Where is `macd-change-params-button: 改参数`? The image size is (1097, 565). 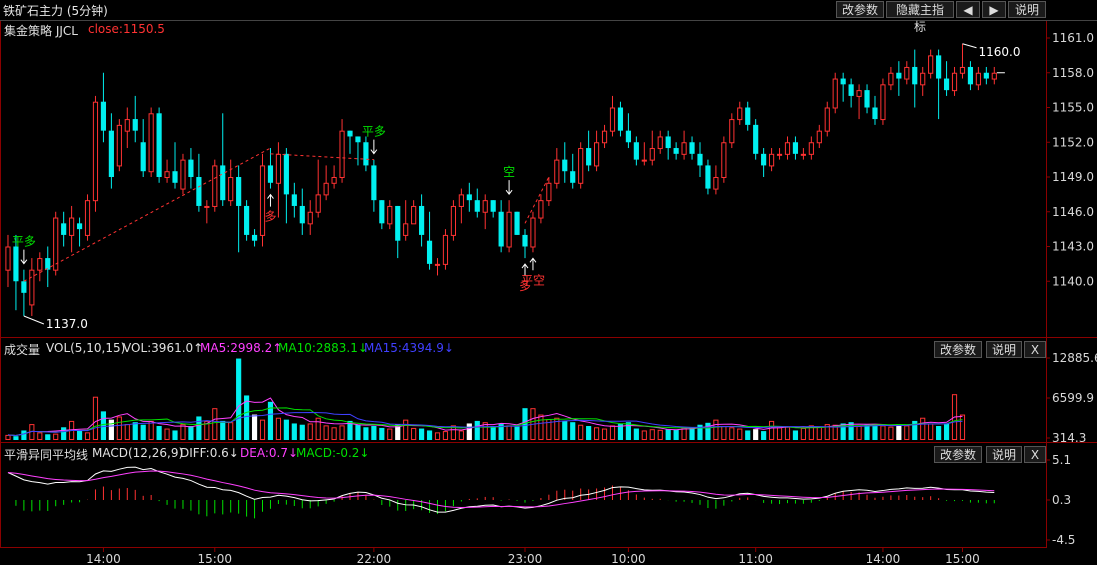
macd-change-params-button: 改参数 is located at coordinates (958, 454).